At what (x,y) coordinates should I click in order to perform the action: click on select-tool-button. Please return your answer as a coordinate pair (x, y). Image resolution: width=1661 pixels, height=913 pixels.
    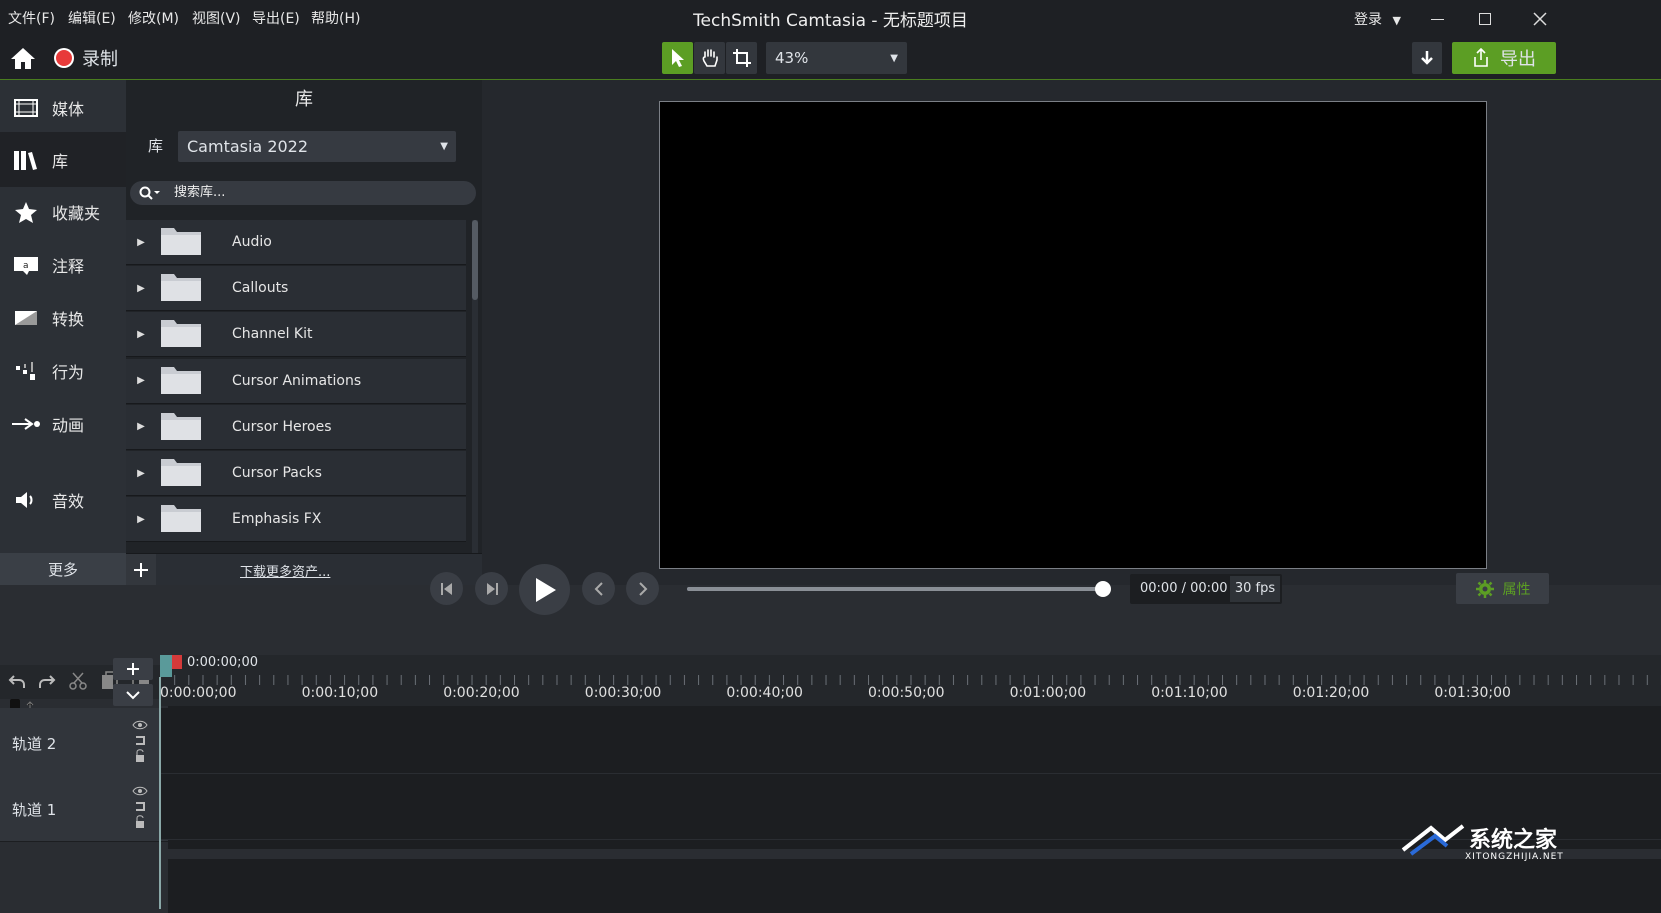
    Looking at the image, I should click on (677, 58).